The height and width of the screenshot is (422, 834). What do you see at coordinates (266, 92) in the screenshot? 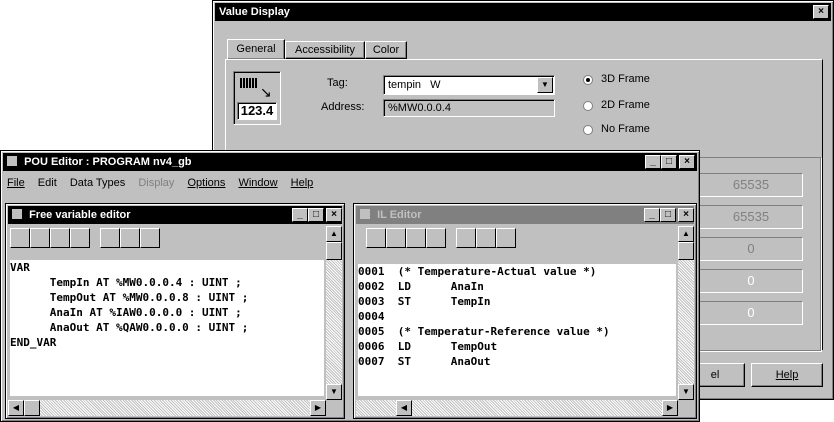
I see `arrow-icon: ↘` at bounding box center [266, 92].